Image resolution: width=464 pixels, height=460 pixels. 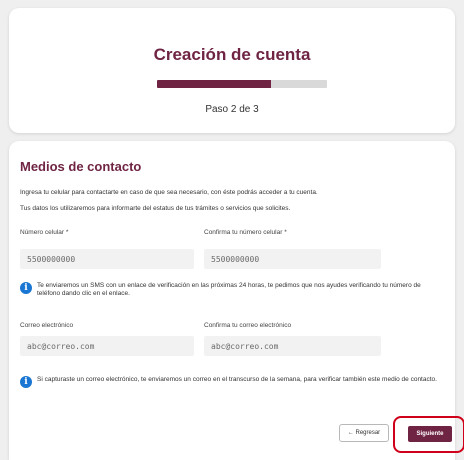 I want to click on phone-confirm-label: Confirma tu número celular *, so click(x=245, y=232).